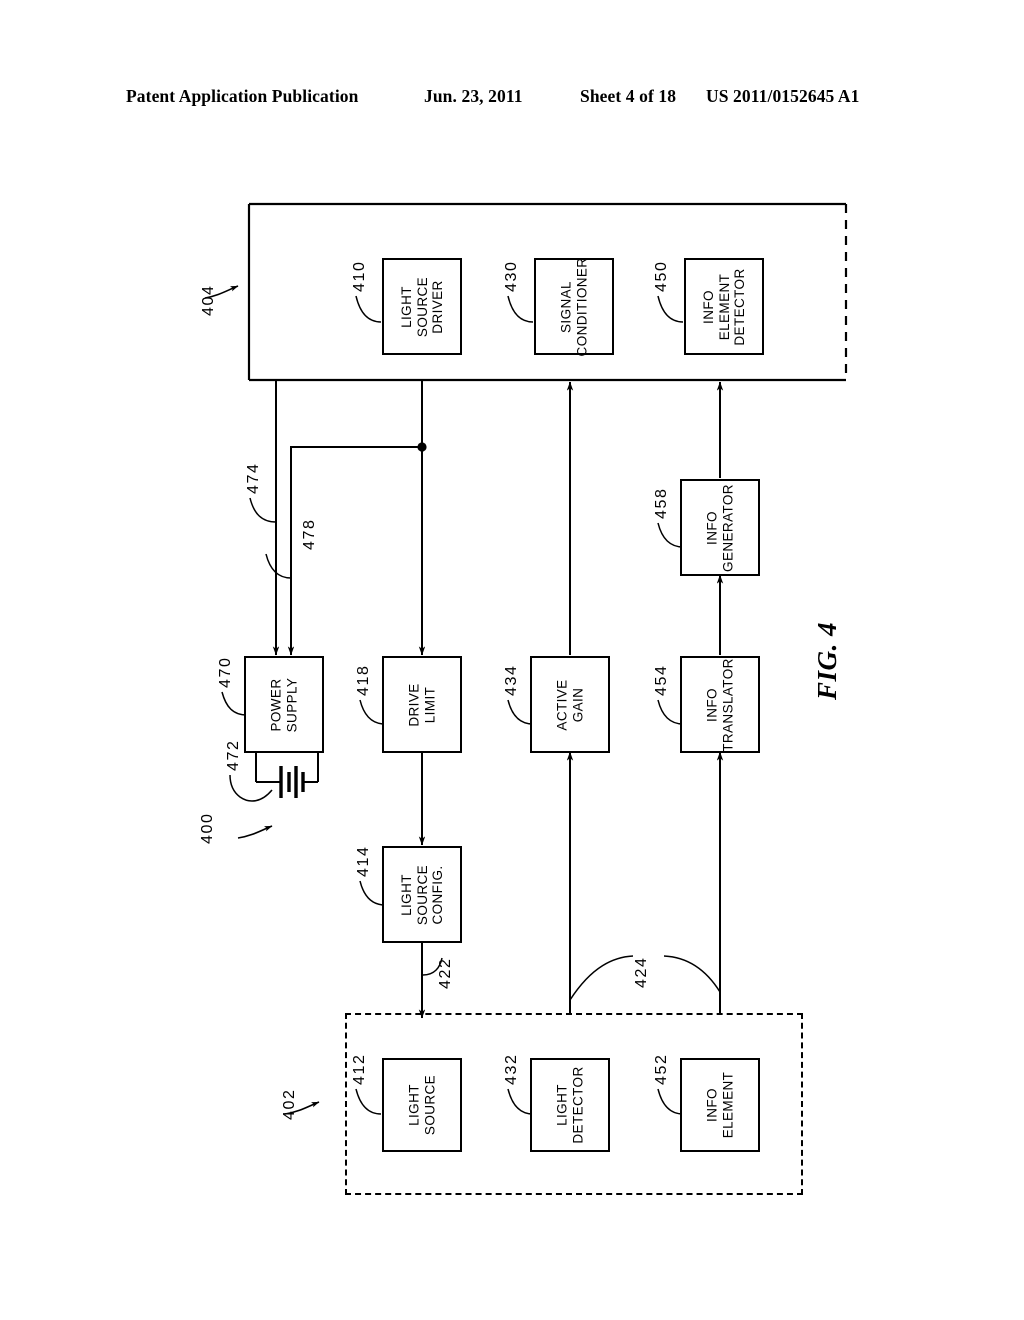 Image resolution: width=1024 pixels, height=1320 pixels. What do you see at coordinates (661, 680) in the screenshot?
I see `ref-numeral-454: 454` at bounding box center [661, 680].